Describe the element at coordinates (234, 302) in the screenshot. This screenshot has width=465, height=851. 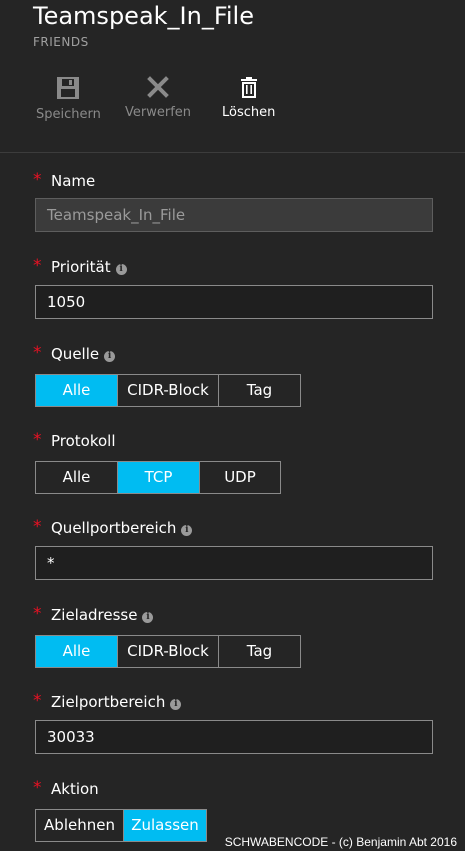
I see `priority-field: 1050` at that location.